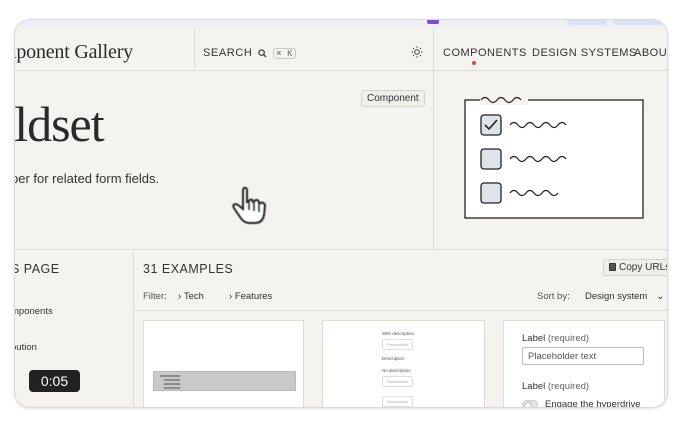 The image size is (680, 425). Describe the element at coordinates (34, 311) in the screenshot. I see `sidebar-item-components: mponents` at that location.